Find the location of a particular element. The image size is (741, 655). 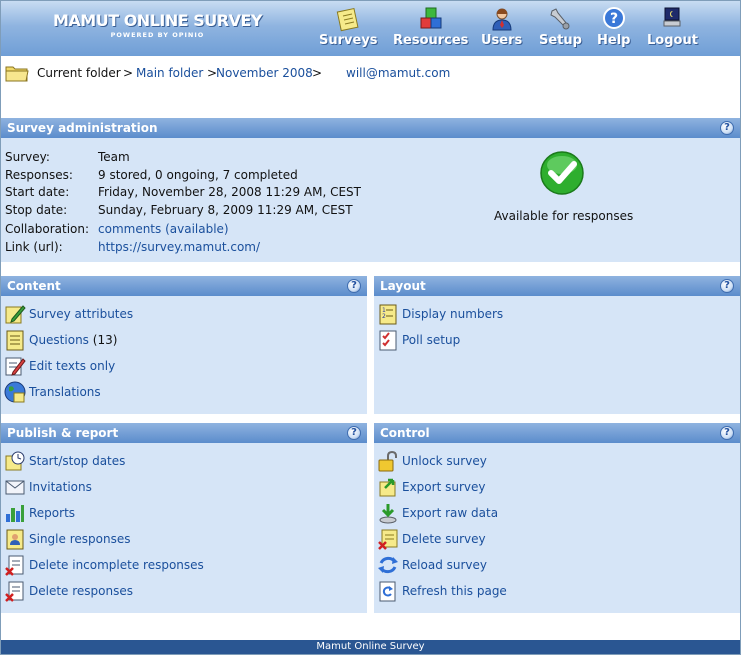

nav-resources-label: Resources is located at coordinates (431, 40).